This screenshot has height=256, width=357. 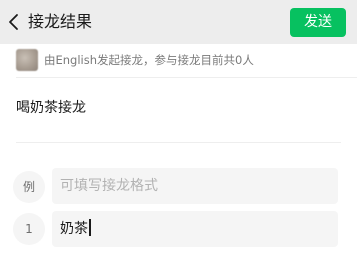 What do you see at coordinates (195, 186) in the screenshot?
I see `example-format-input: 可填写接龙格式` at bounding box center [195, 186].